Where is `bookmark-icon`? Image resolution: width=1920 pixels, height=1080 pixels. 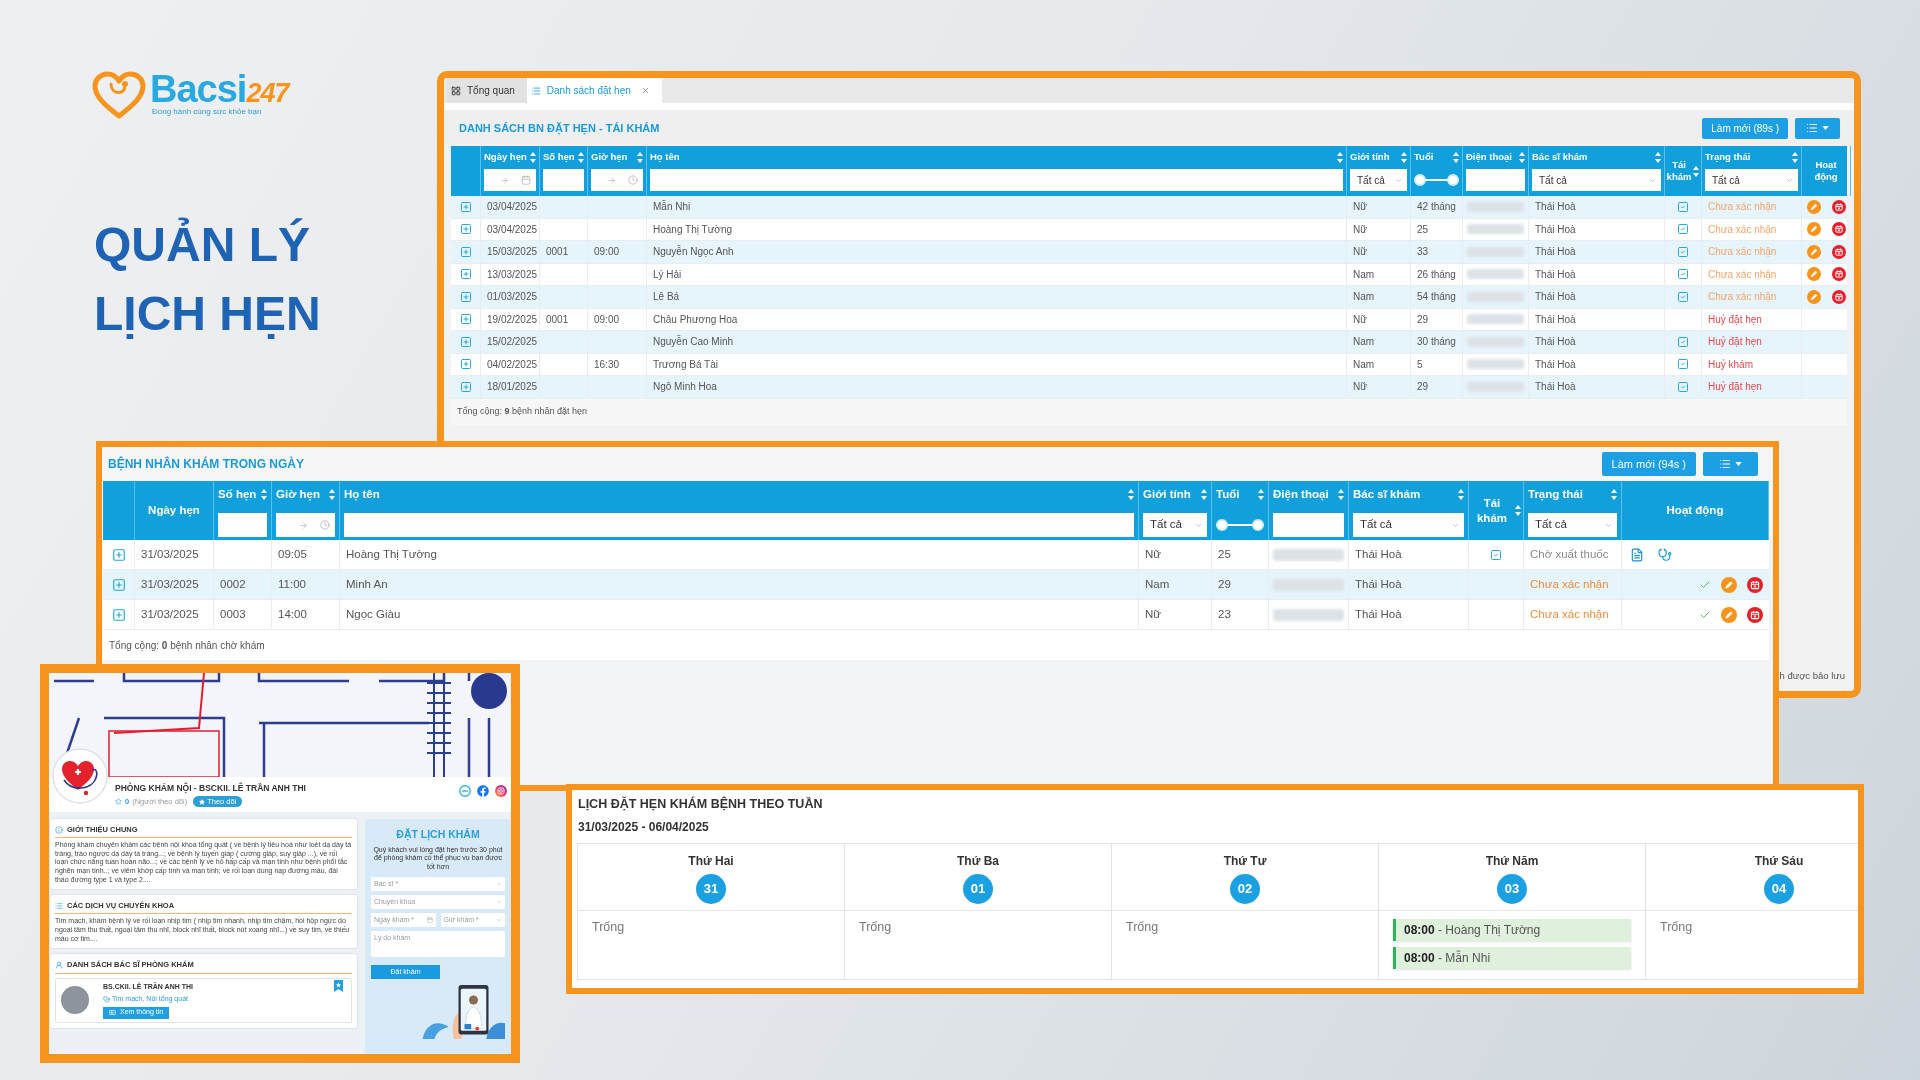
bookmark-icon is located at coordinates (338, 985).